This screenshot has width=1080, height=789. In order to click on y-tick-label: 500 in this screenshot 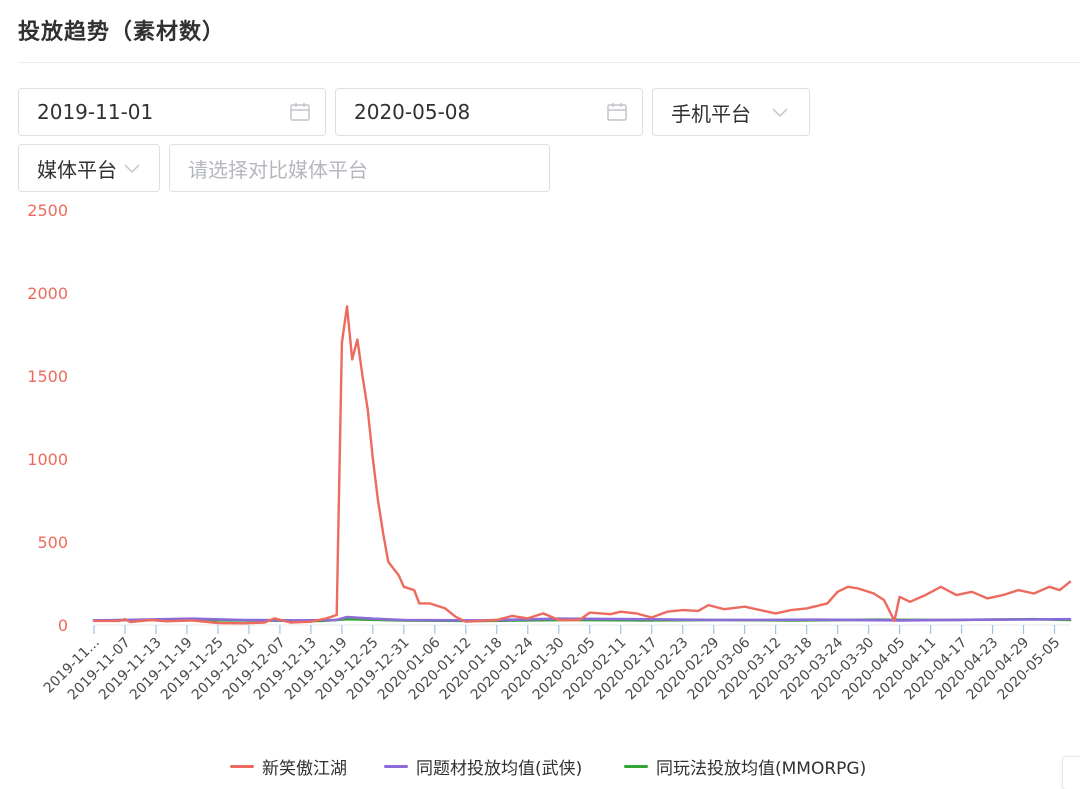, I will do `click(52, 542)`.